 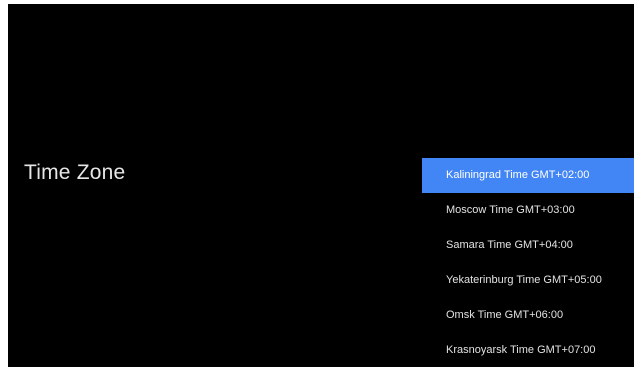 What do you see at coordinates (528, 315) in the screenshot?
I see `time-zone-item-omsk: Omsk Time GMT+06:00` at bounding box center [528, 315].